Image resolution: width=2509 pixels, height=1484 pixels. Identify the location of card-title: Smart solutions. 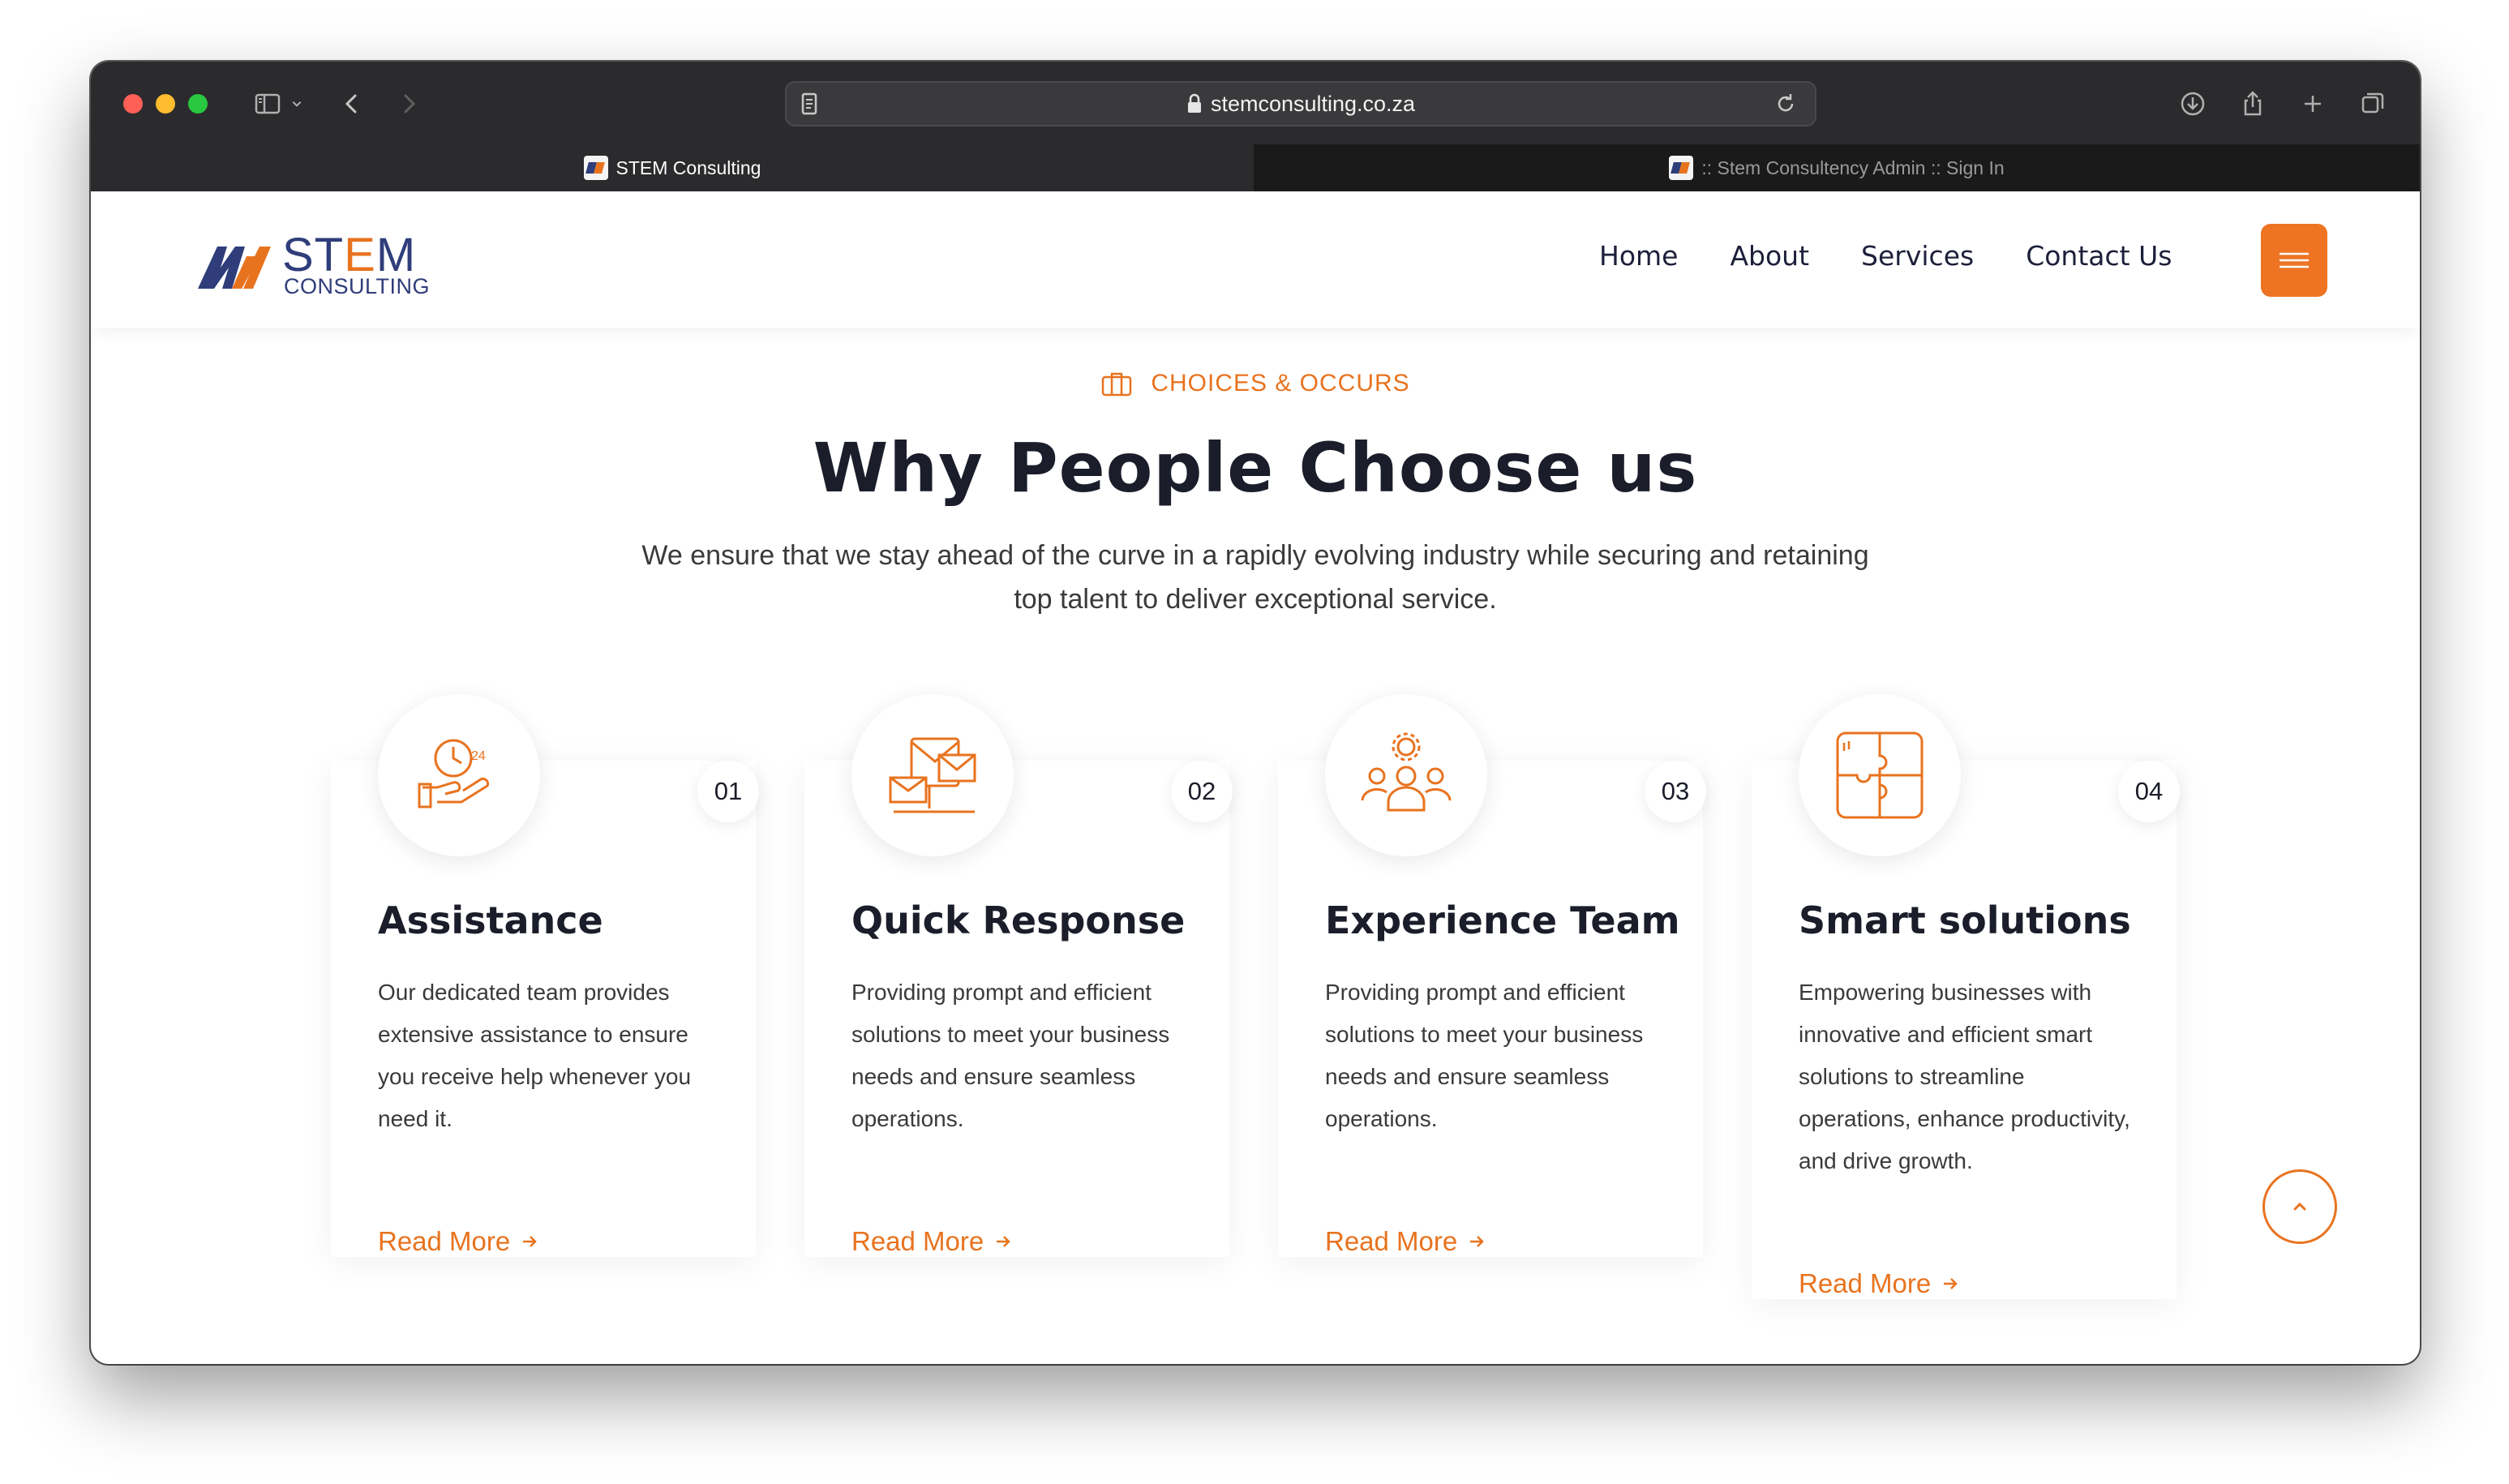
(1965, 920).